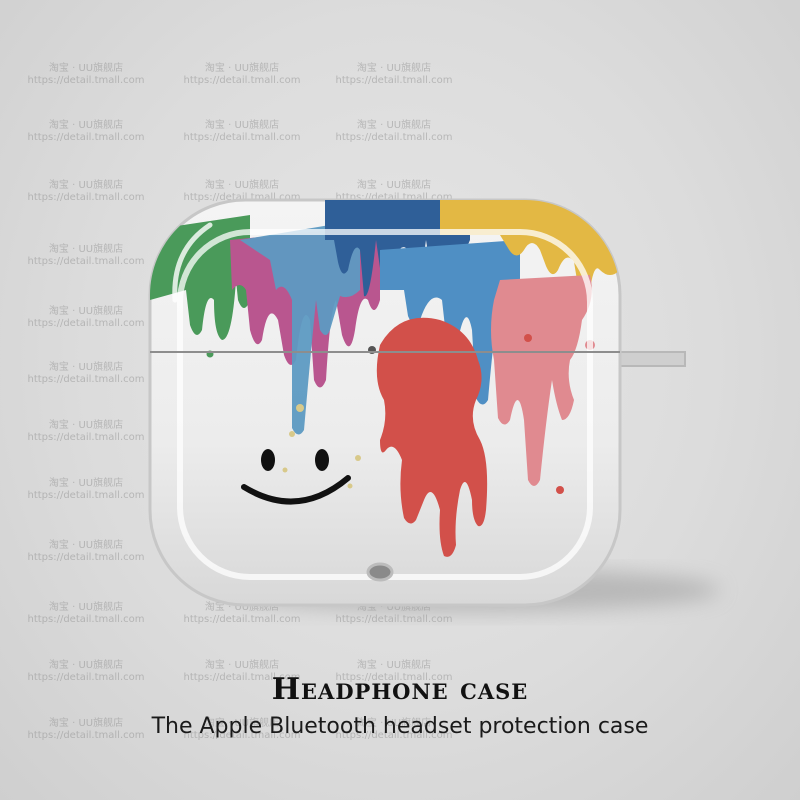  What do you see at coordinates (380, 572) in the screenshot?
I see `front-indicator` at bounding box center [380, 572].